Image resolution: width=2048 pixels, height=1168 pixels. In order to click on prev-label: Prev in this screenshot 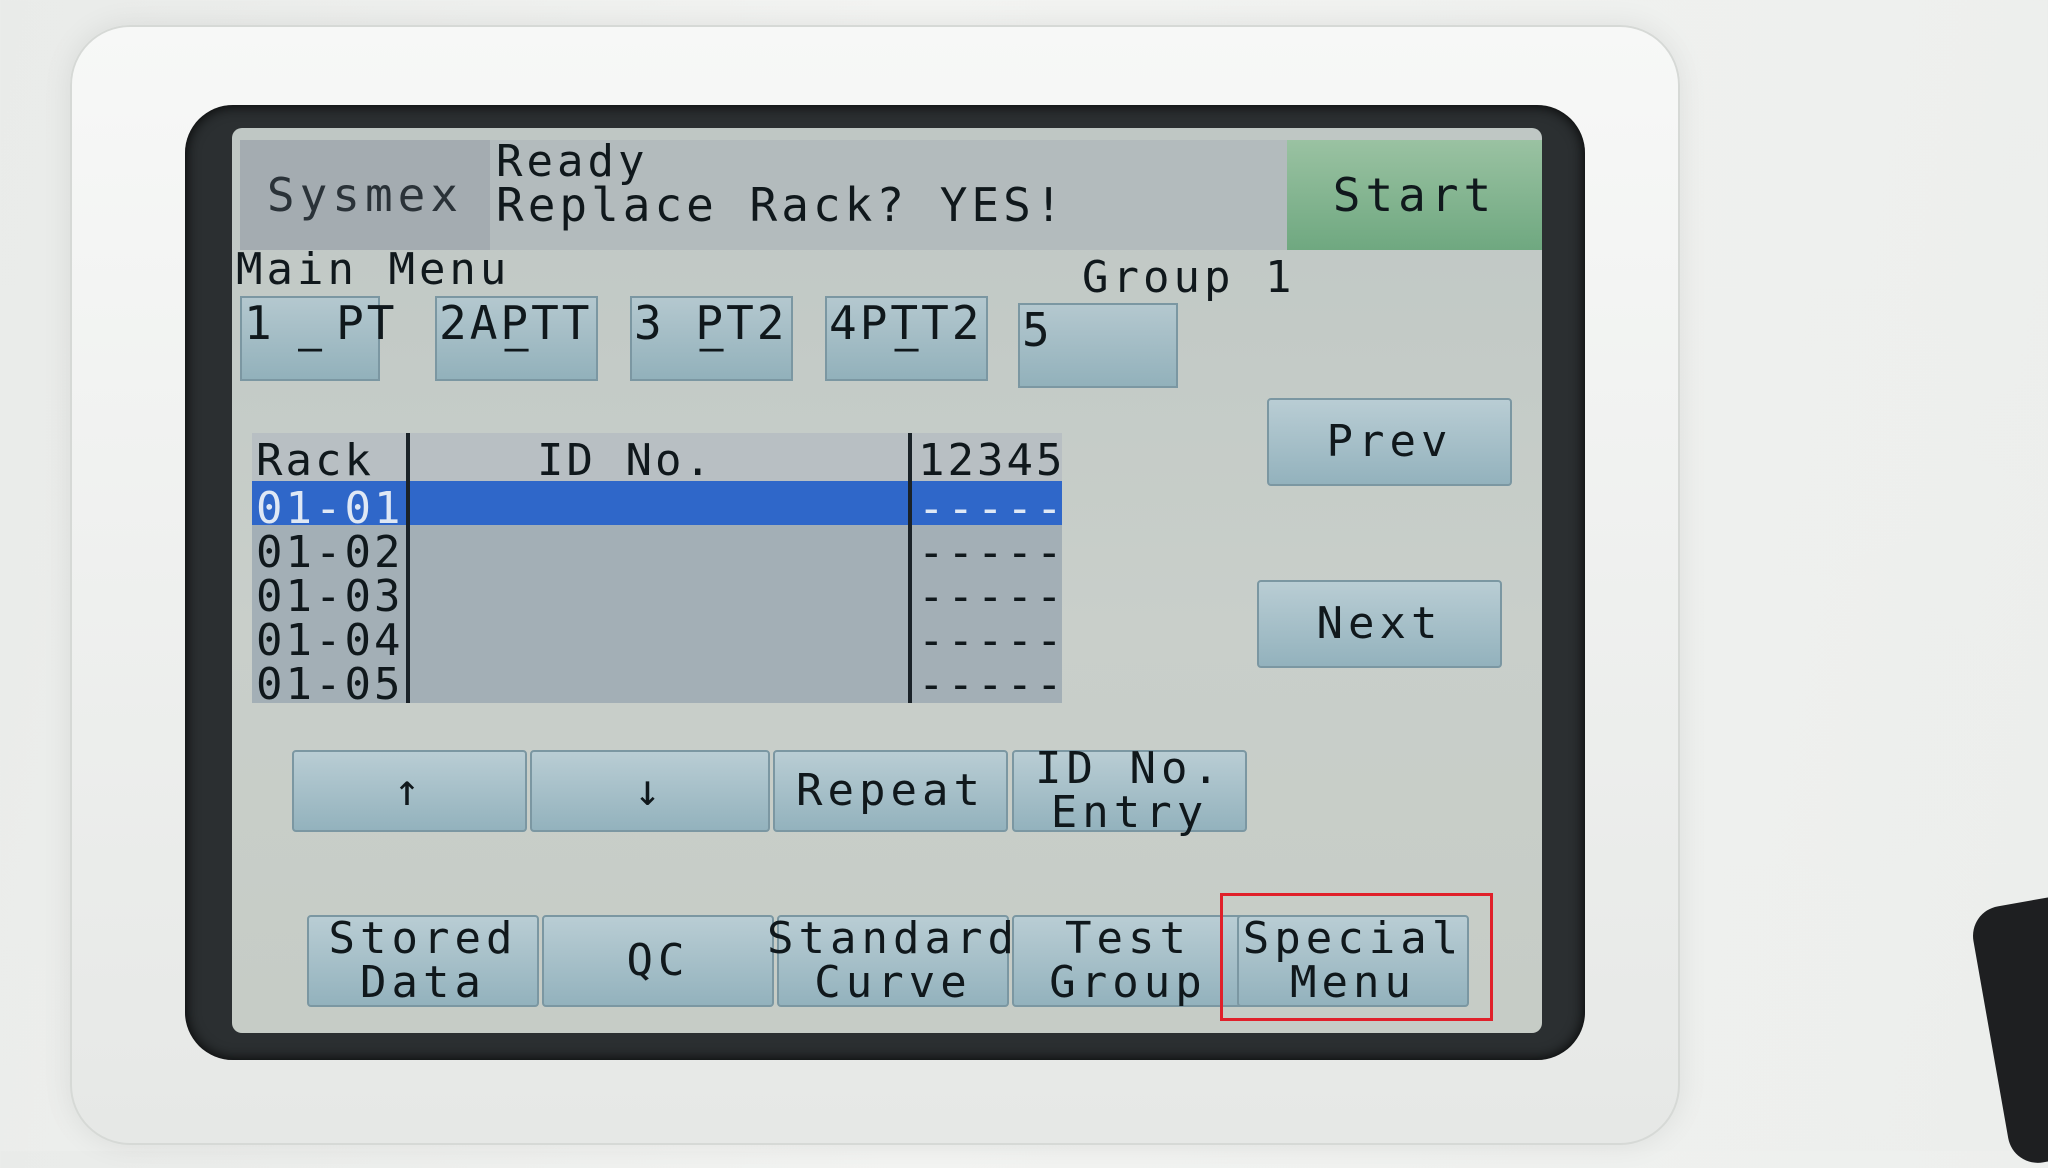, I will do `click(1389, 441)`.